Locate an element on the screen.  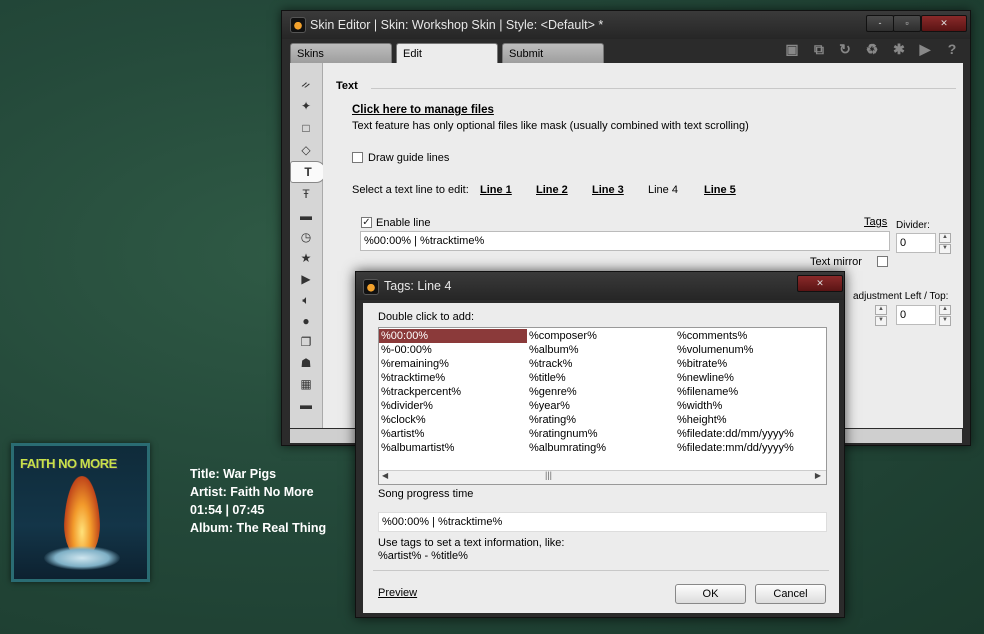
draw-guide-checkbox is located at coordinates (357, 157).